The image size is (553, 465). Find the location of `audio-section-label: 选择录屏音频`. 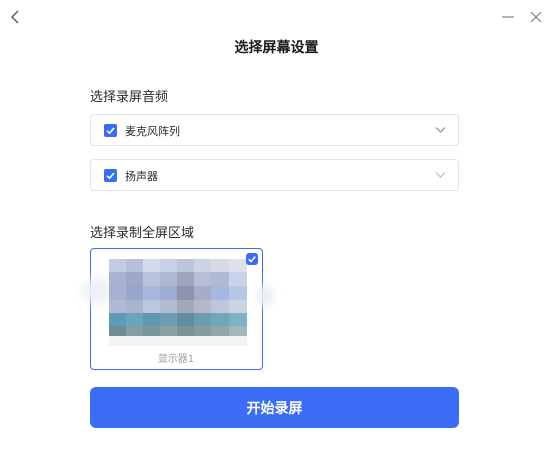

audio-section-label: 选择录屏音频 is located at coordinates (129, 97).